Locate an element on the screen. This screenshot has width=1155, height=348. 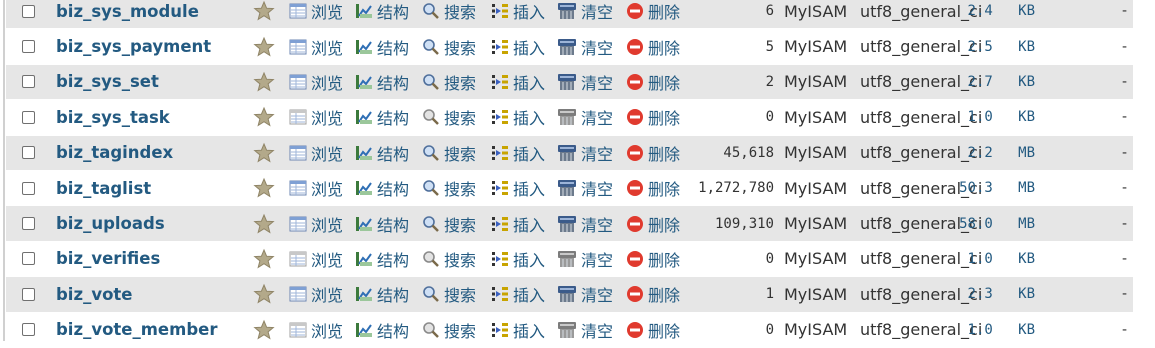
table-name-link: biz_sys_payment is located at coordinates (133, 46).